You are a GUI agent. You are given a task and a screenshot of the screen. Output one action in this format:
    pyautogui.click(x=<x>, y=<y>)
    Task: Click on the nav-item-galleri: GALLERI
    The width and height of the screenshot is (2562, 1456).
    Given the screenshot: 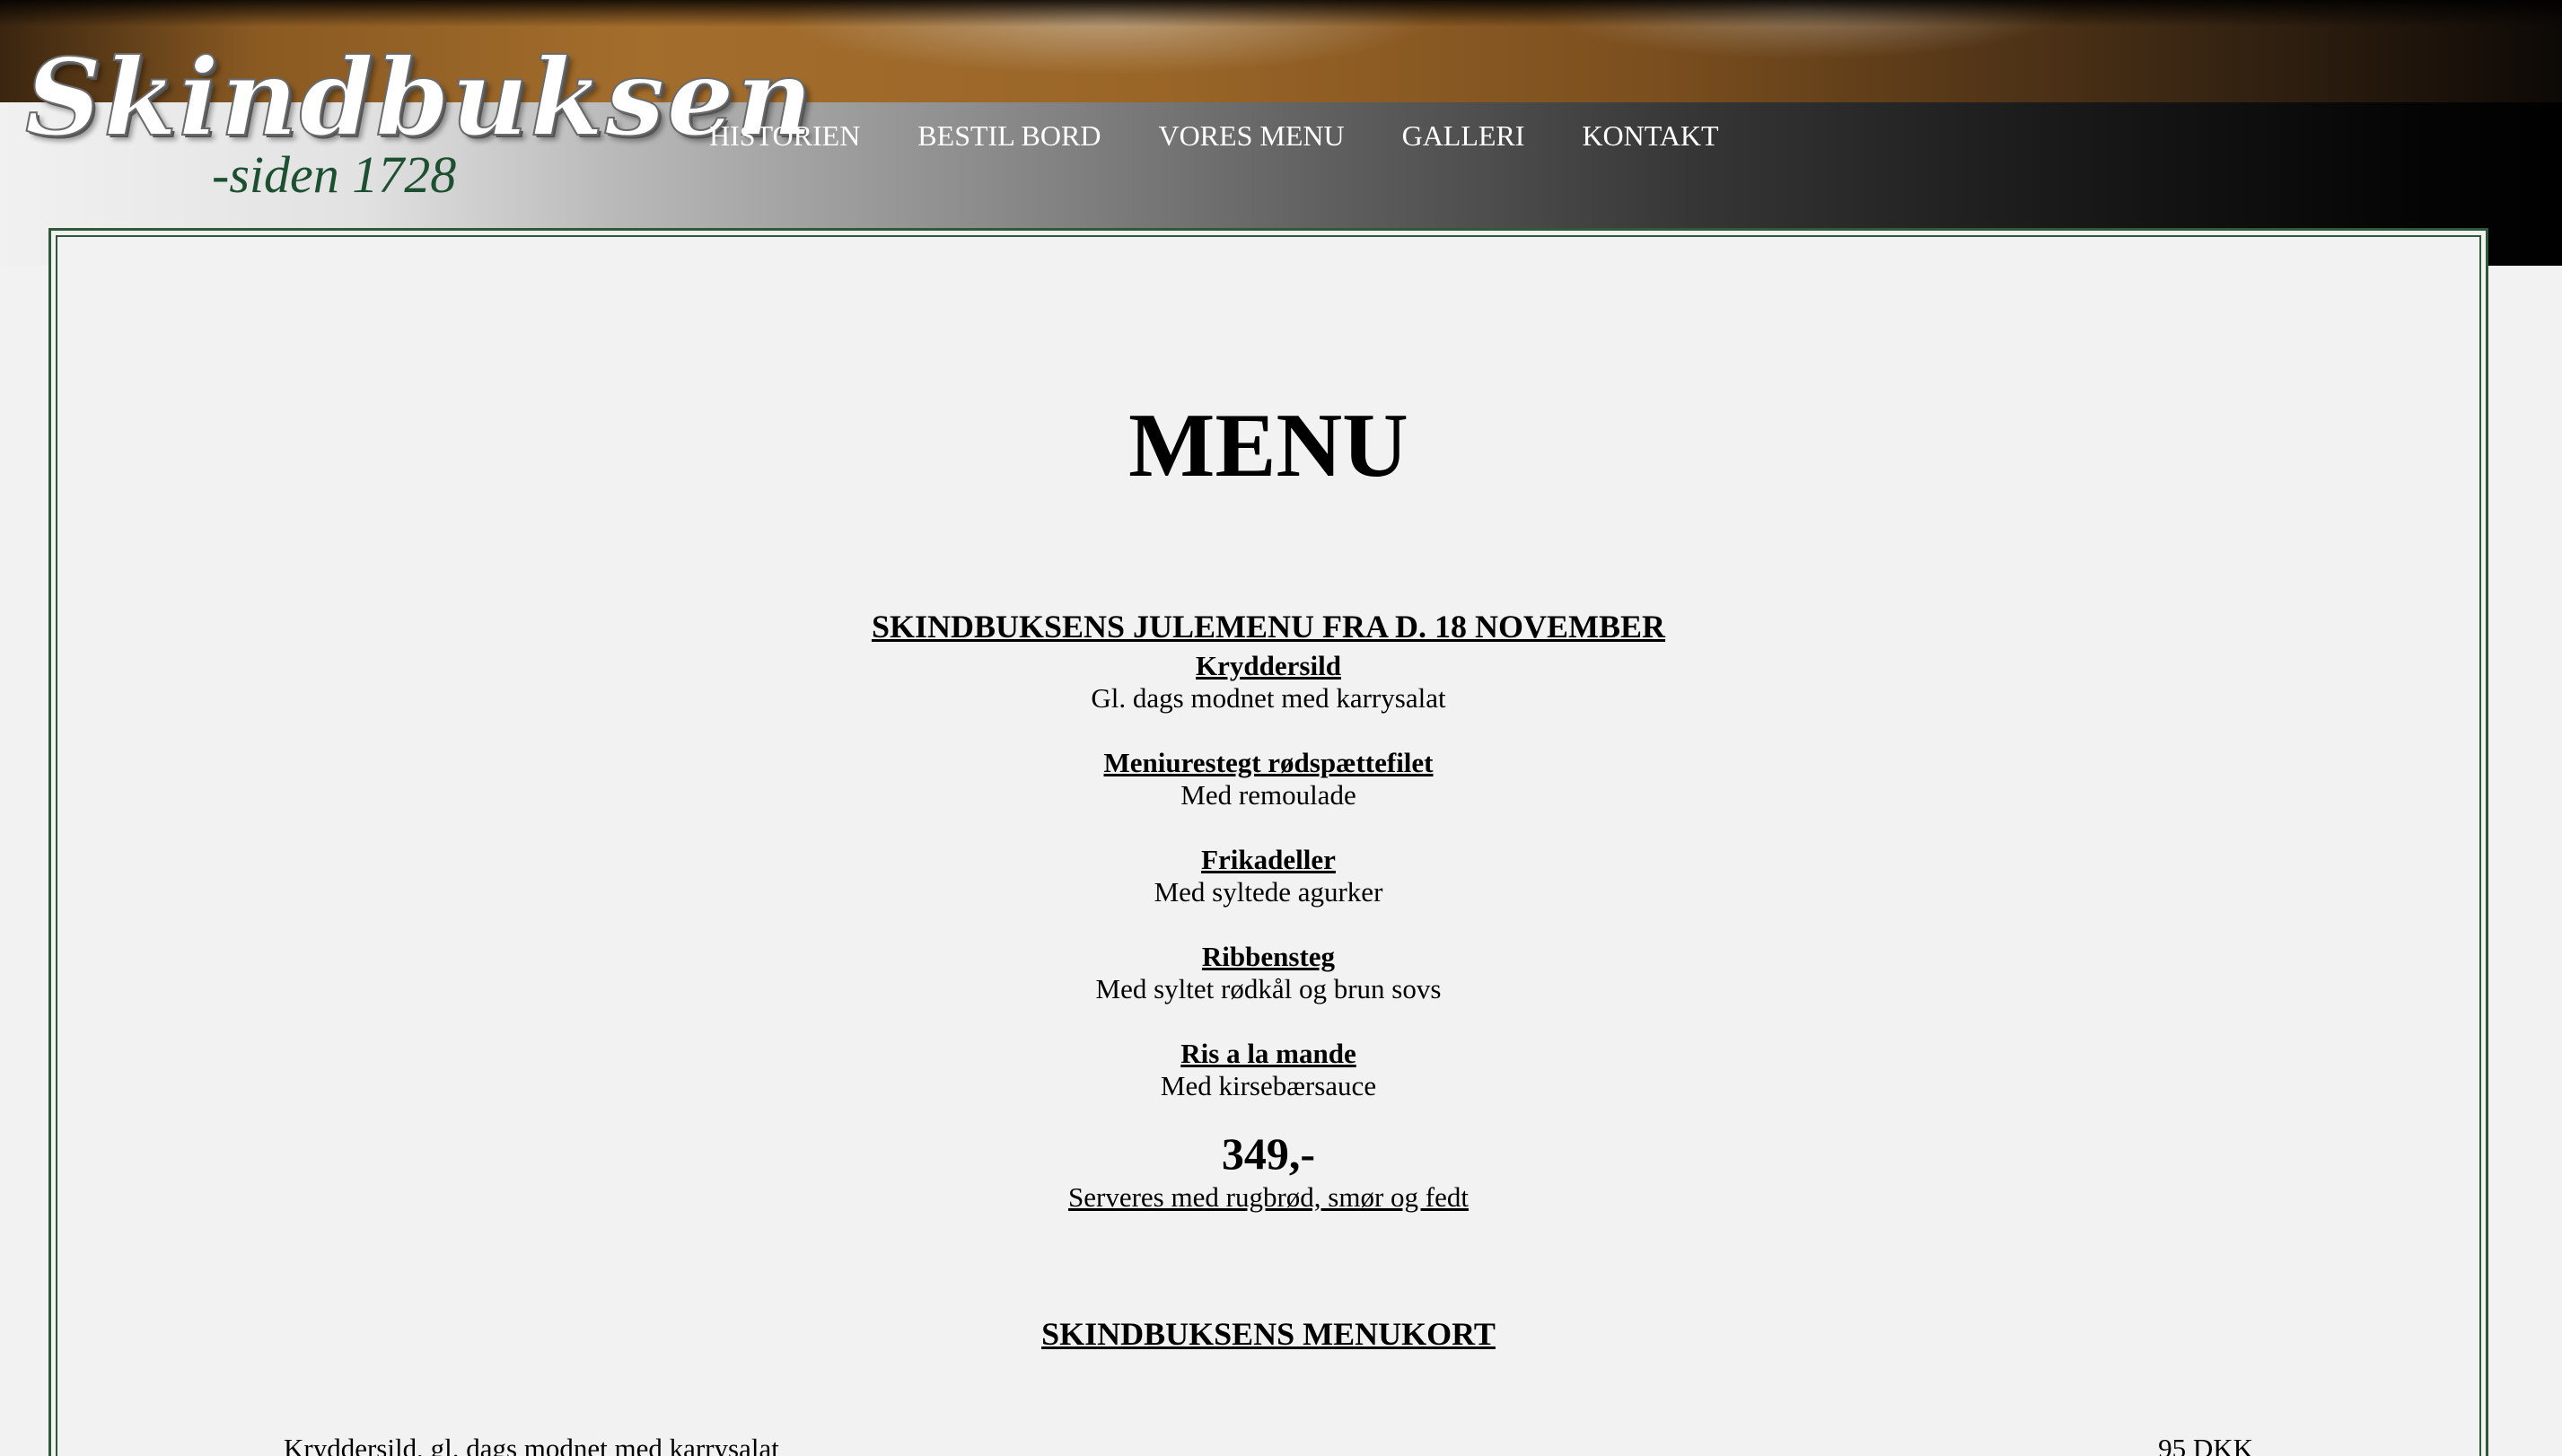 What is the action you would take?
    pyautogui.click(x=1463, y=135)
    